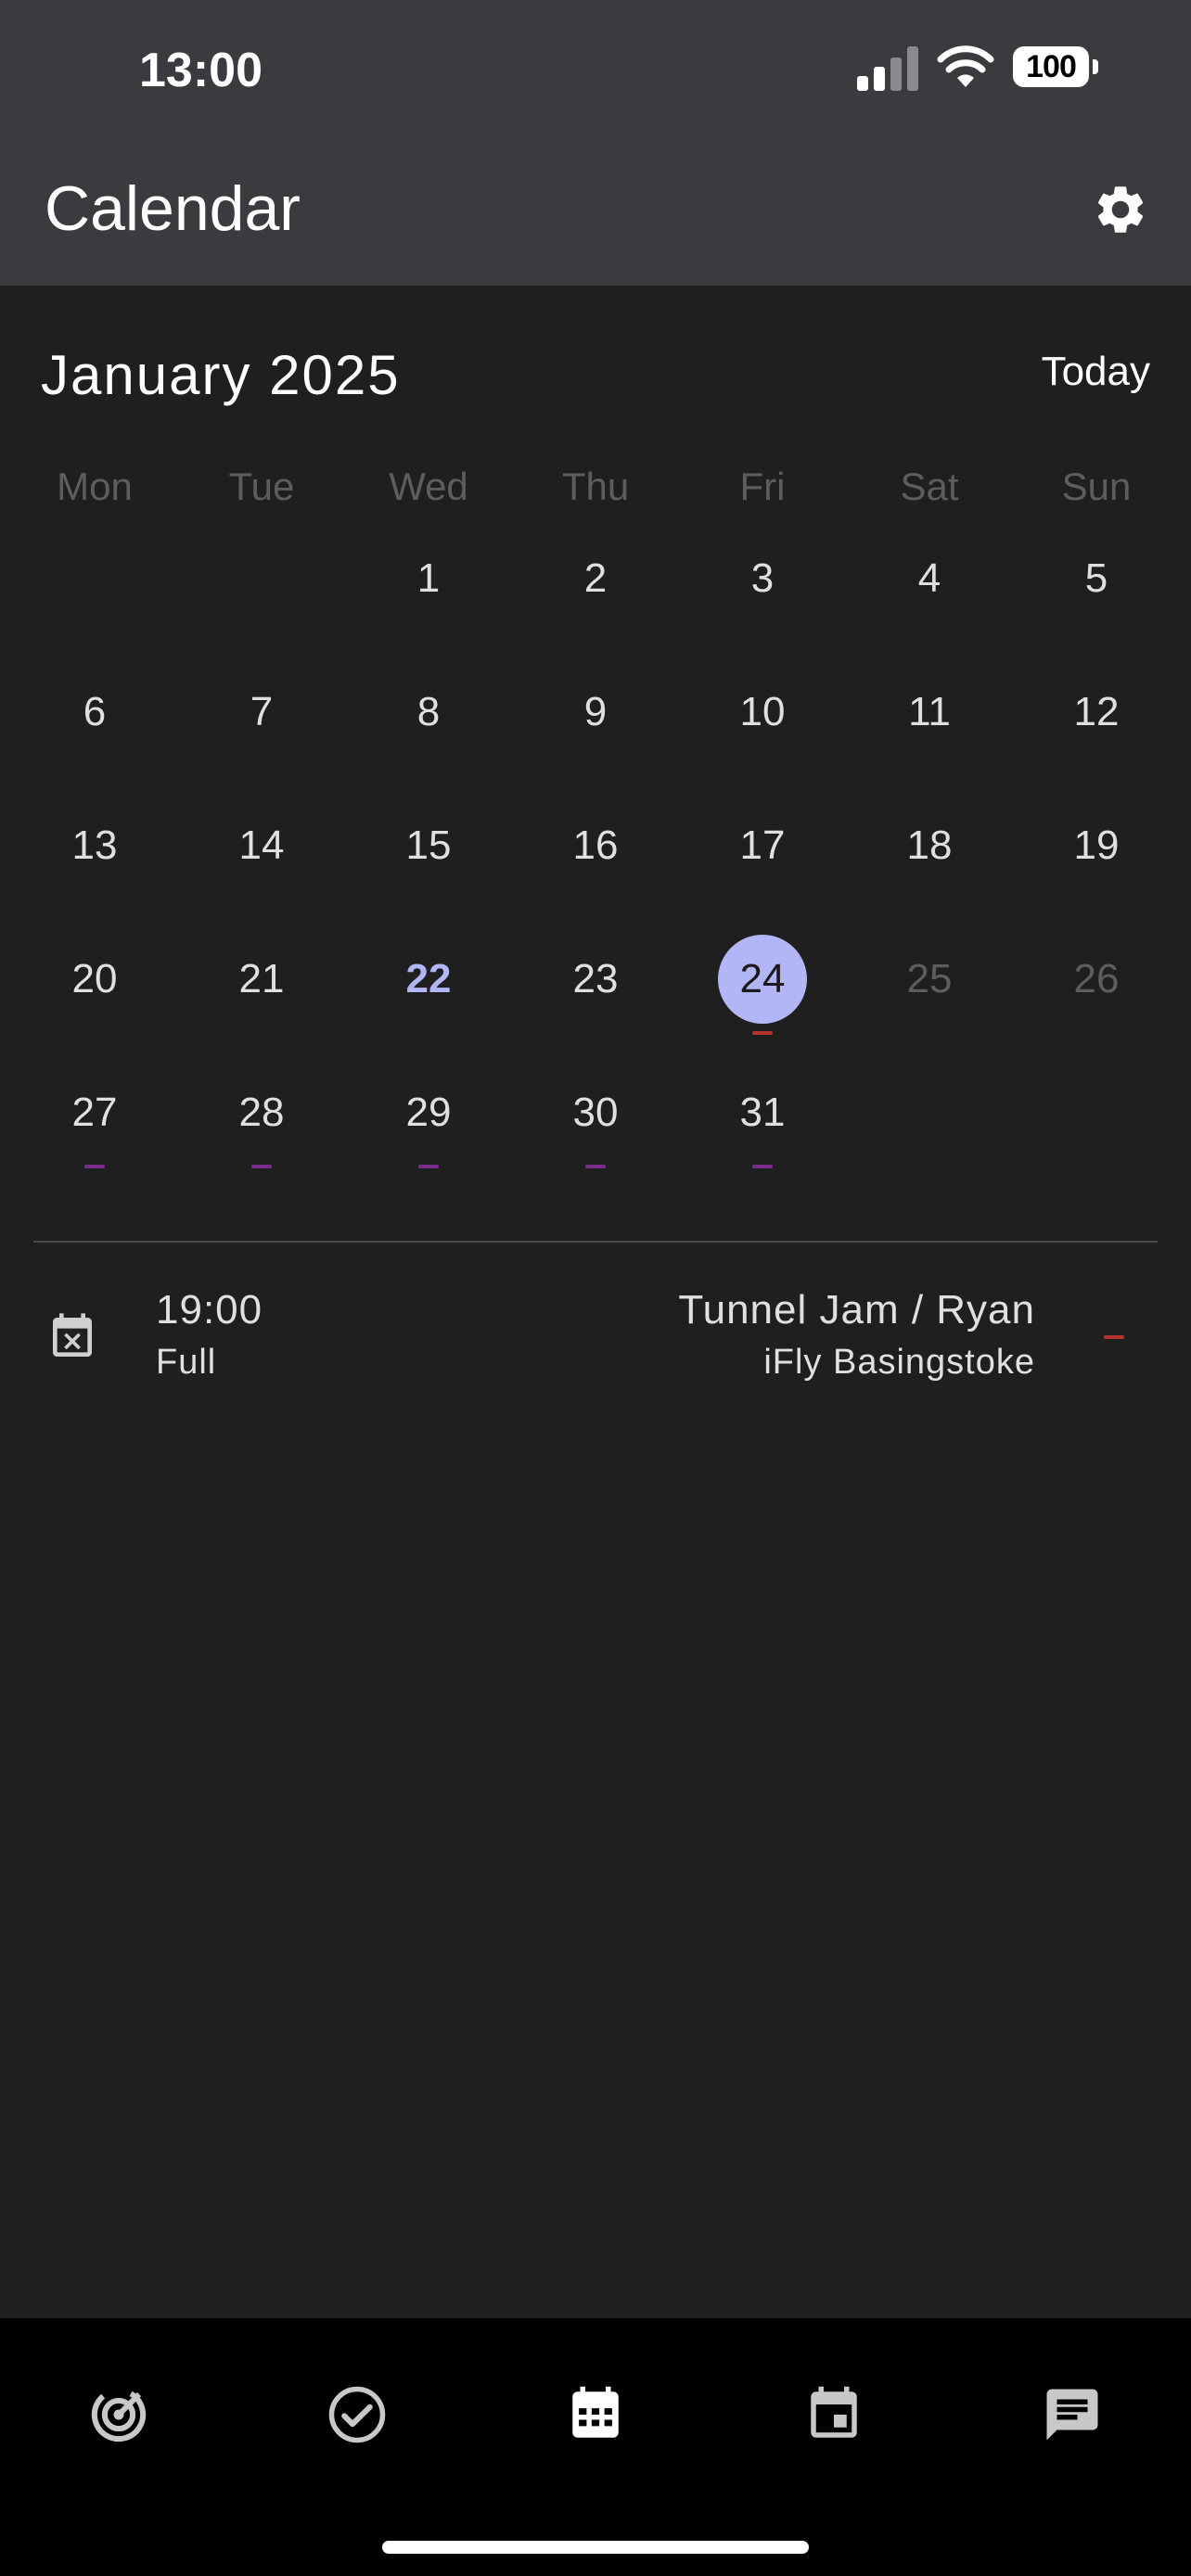 The image size is (1191, 2576). I want to click on day-cell: 19, so click(1096, 853).